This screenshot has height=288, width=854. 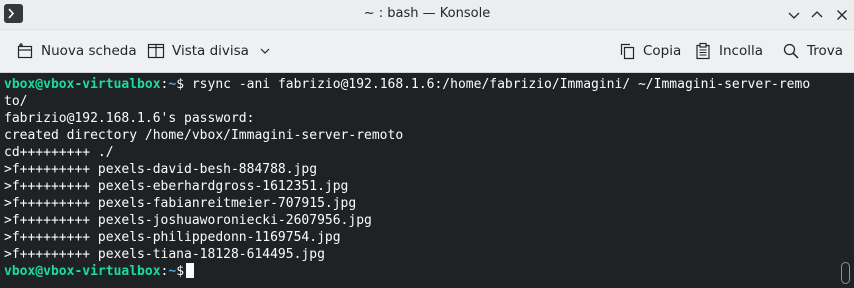 What do you see at coordinates (741, 51) in the screenshot?
I see `paste-label: Incolla` at bounding box center [741, 51].